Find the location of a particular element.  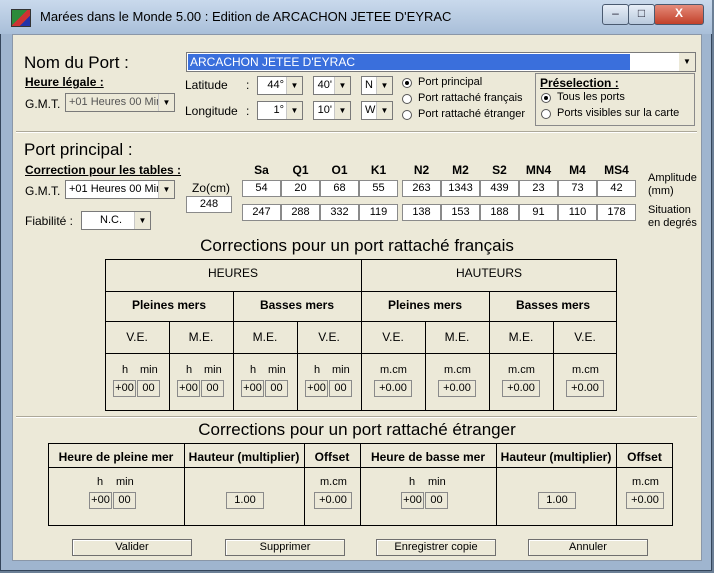

fr-hours-input-3: +00 is located at coordinates (316, 388).